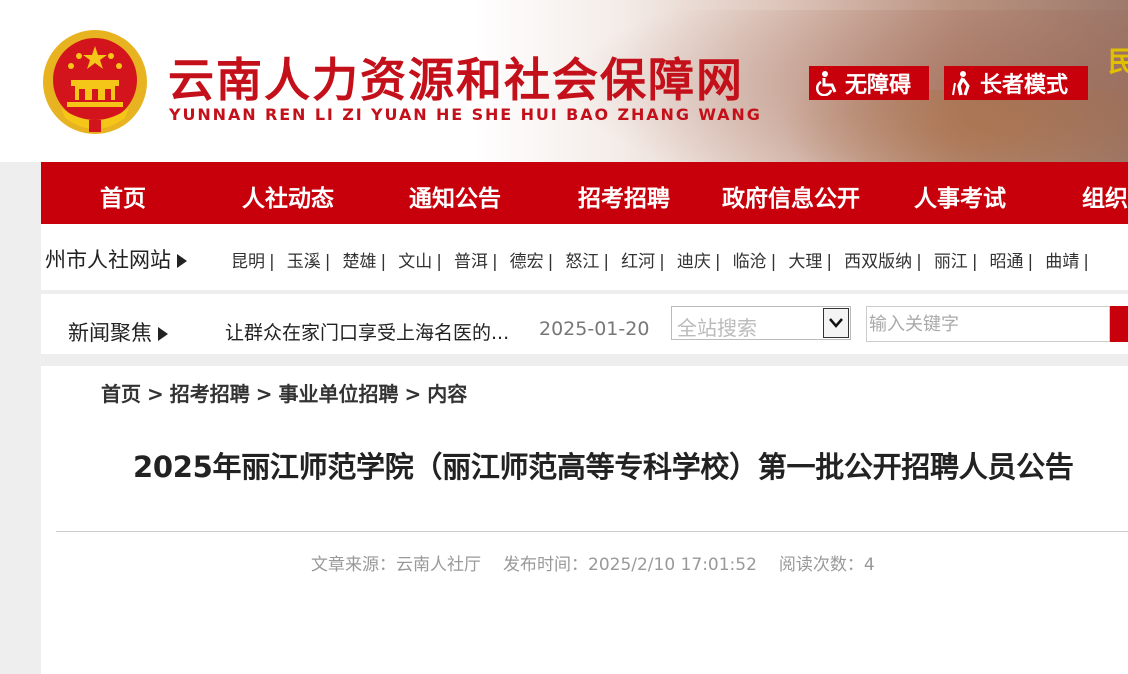  Describe the element at coordinates (951, 262) in the screenshot. I see `city-link: 丽江` at that location.